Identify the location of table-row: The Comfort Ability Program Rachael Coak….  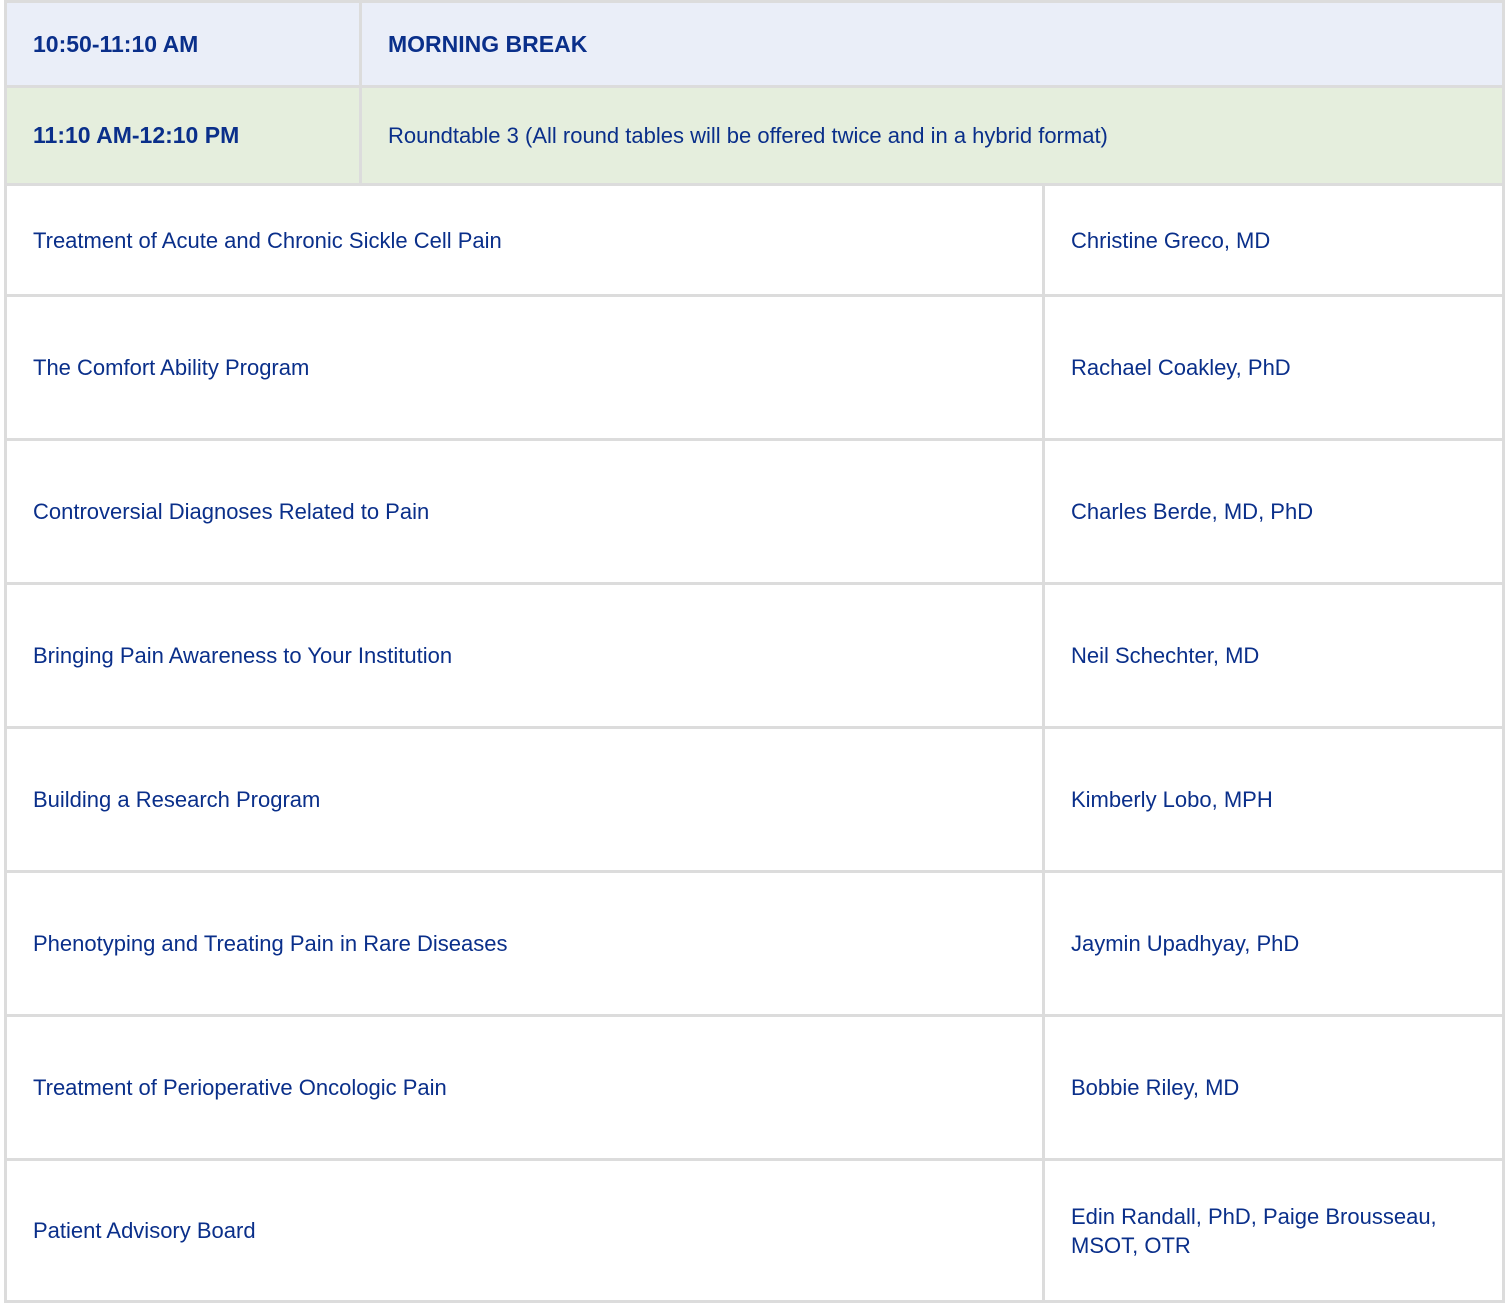
(754, 366).